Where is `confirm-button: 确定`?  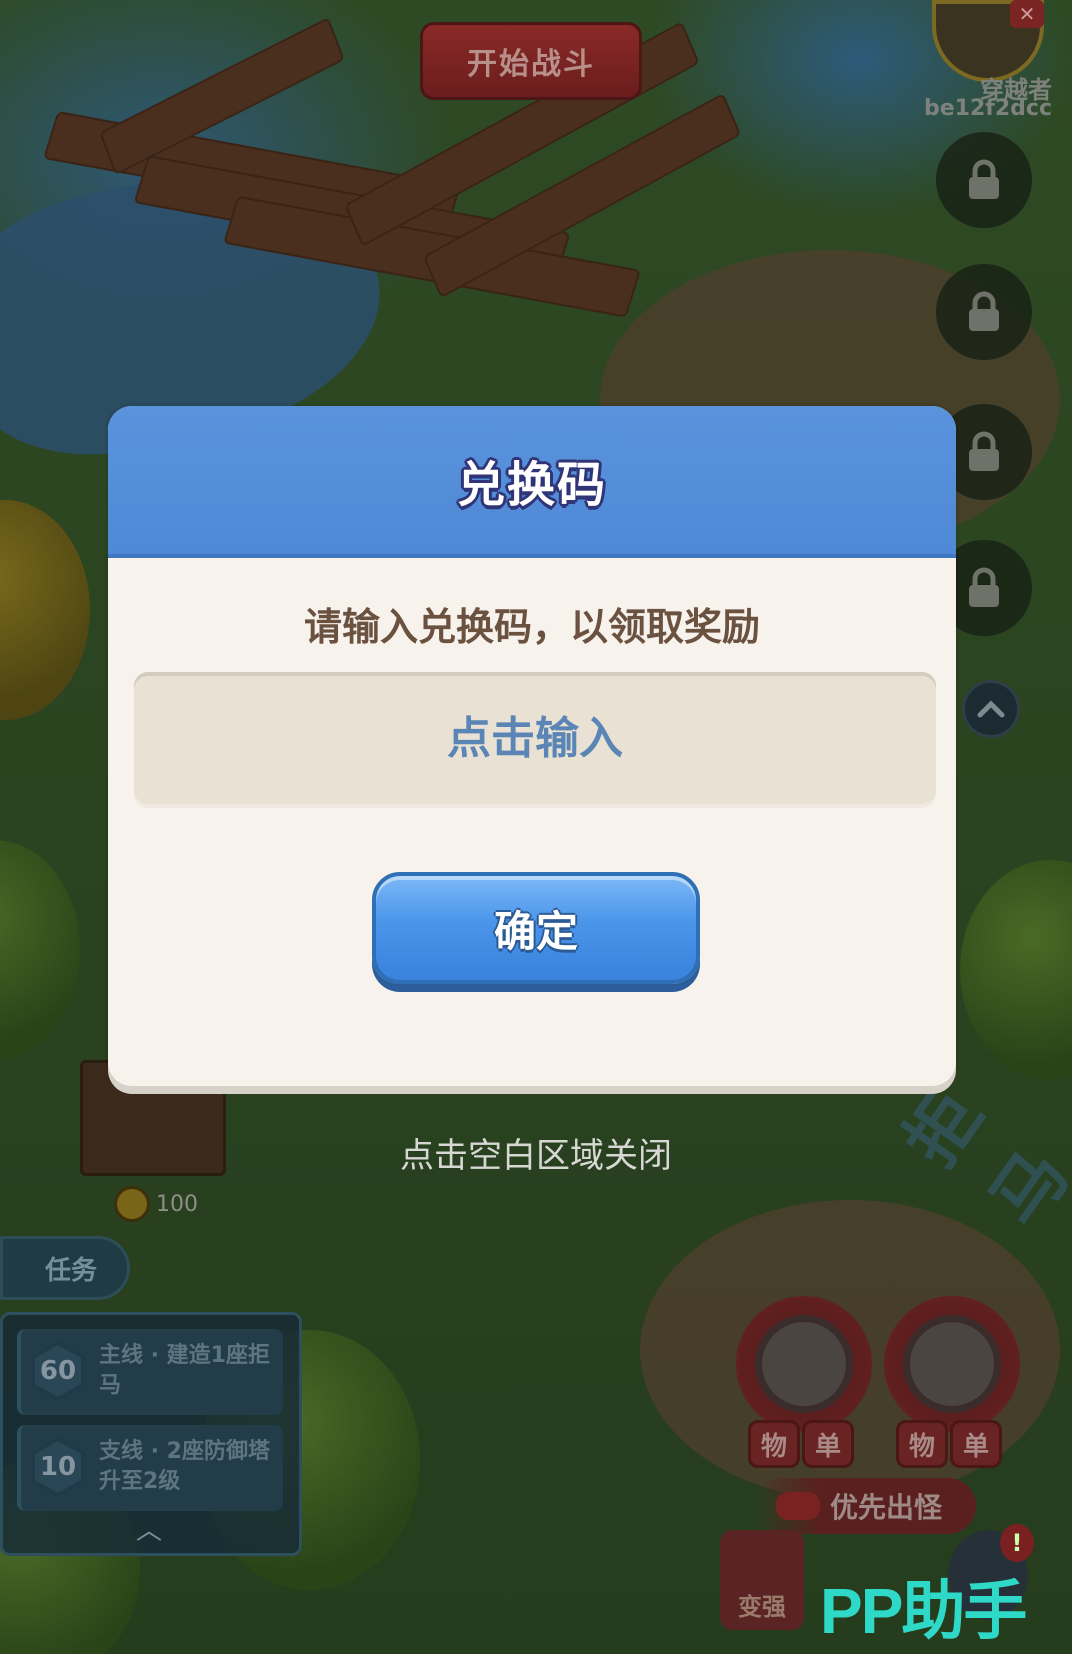
confirm-button: 确定 is located at coordinates (536, 928).